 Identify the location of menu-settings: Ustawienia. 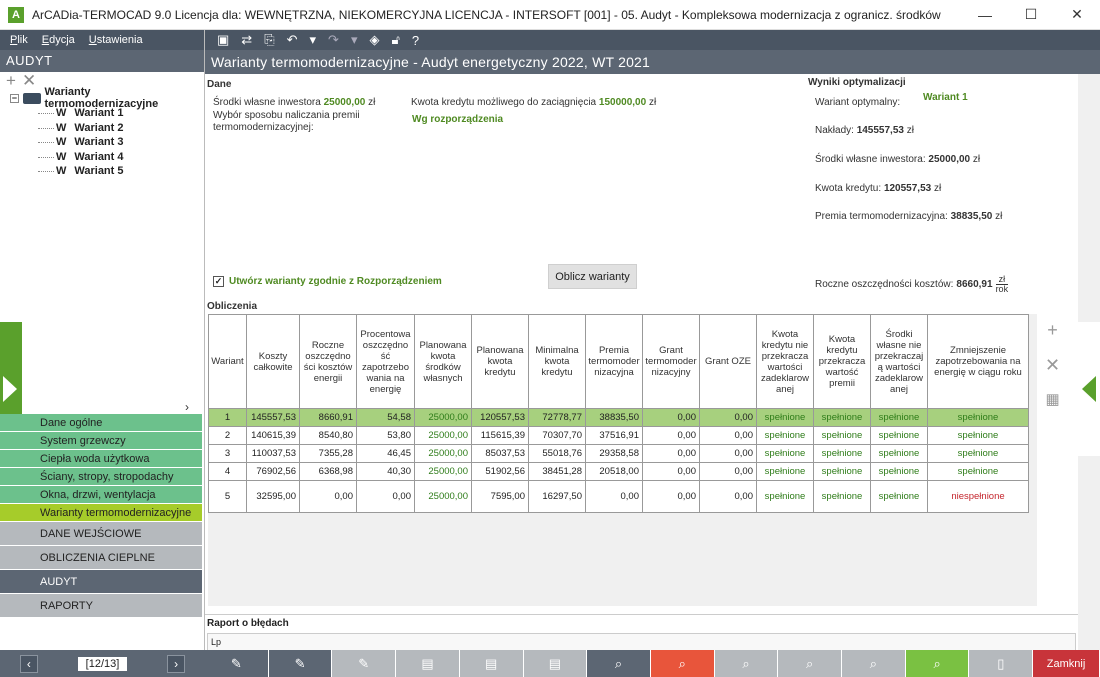
(116, 40).